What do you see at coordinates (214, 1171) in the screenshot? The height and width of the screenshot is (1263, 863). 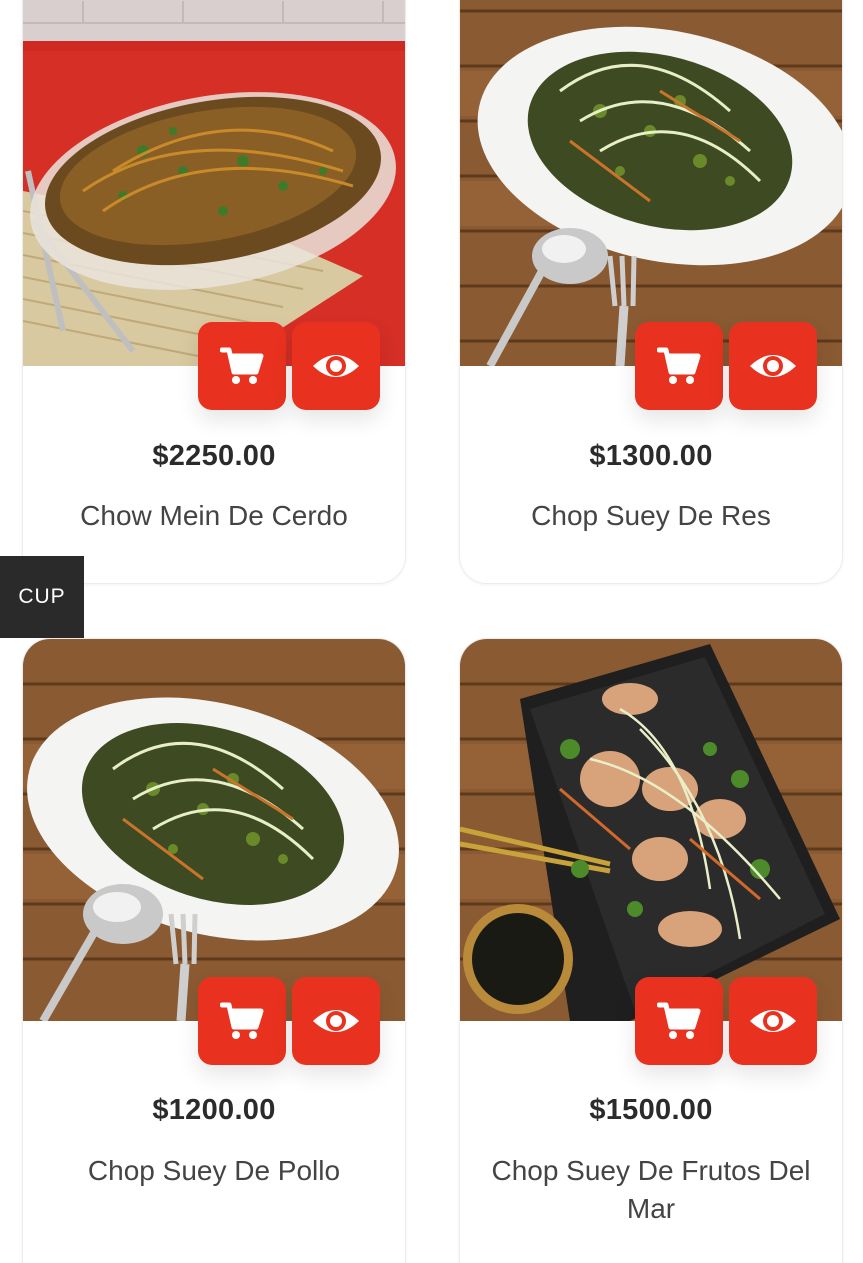 I see `product-name: Chop Suey De Pollo` at bounding box center [214, 1171].